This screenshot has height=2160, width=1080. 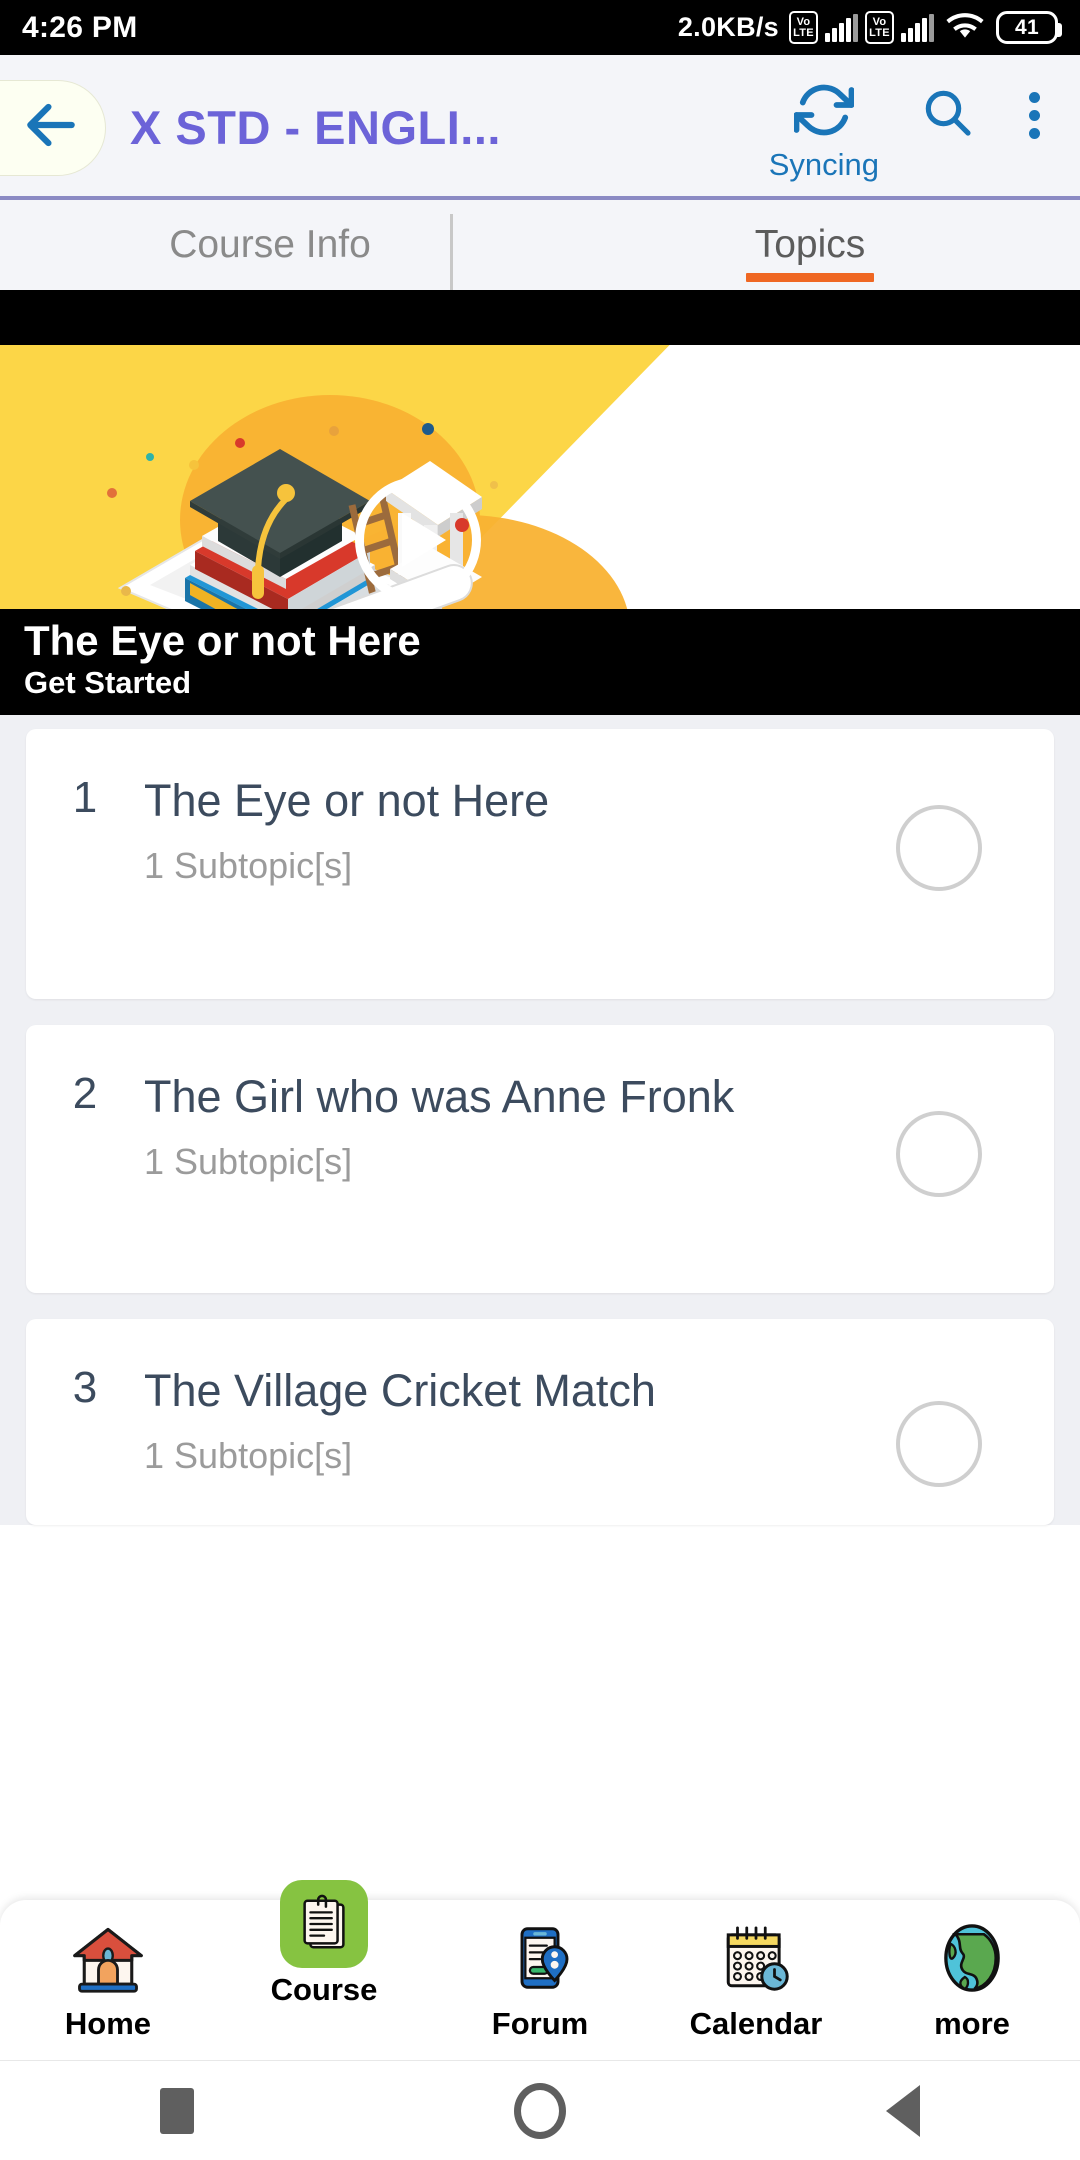 I want to click on nav-item-home: Home, so click(x=108, y=1978).